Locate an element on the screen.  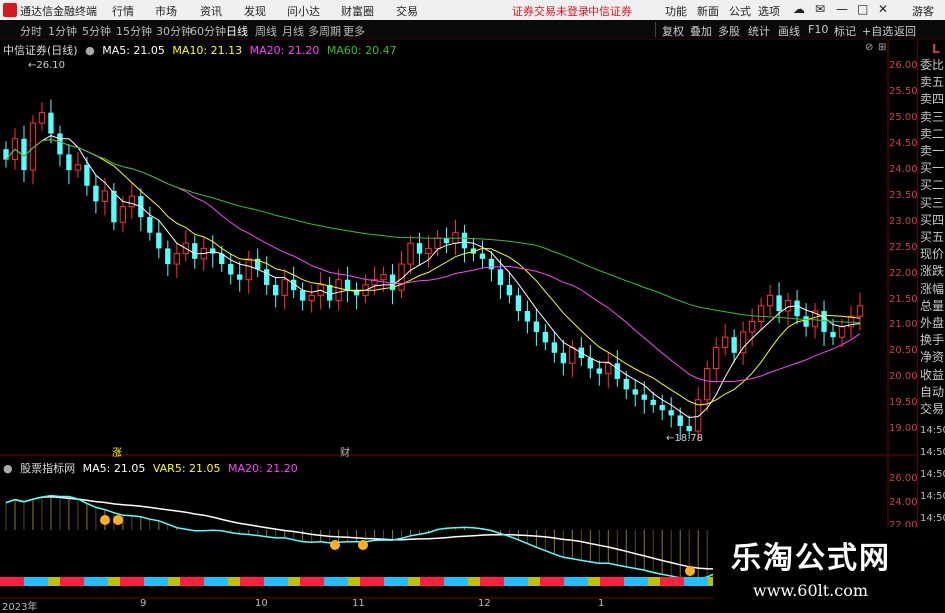
quote-item: 总量 is located at coordinates (932, 306).